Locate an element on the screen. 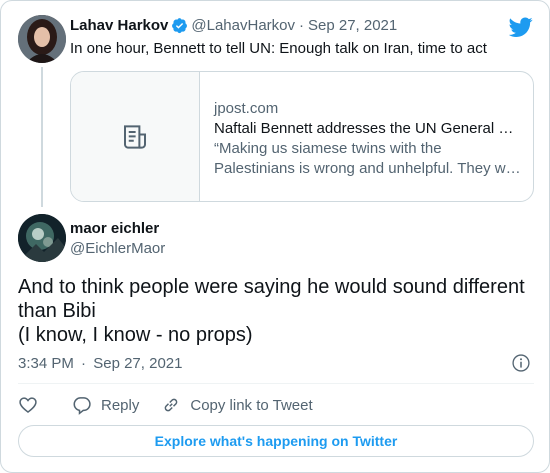 Image resolution: width=550 pixels, height=473 pixels. thread-connector-line is located at coordinates (42, 137).